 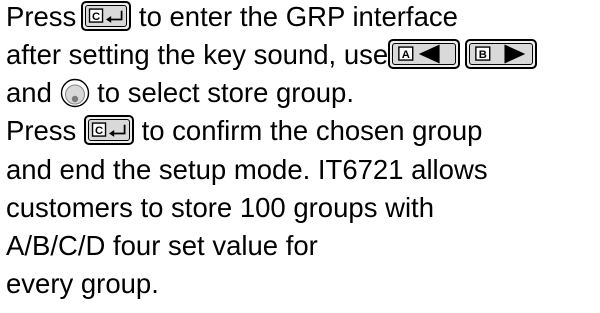 I want to click on right-triangle-icon: B, so click(x=500, y=54).